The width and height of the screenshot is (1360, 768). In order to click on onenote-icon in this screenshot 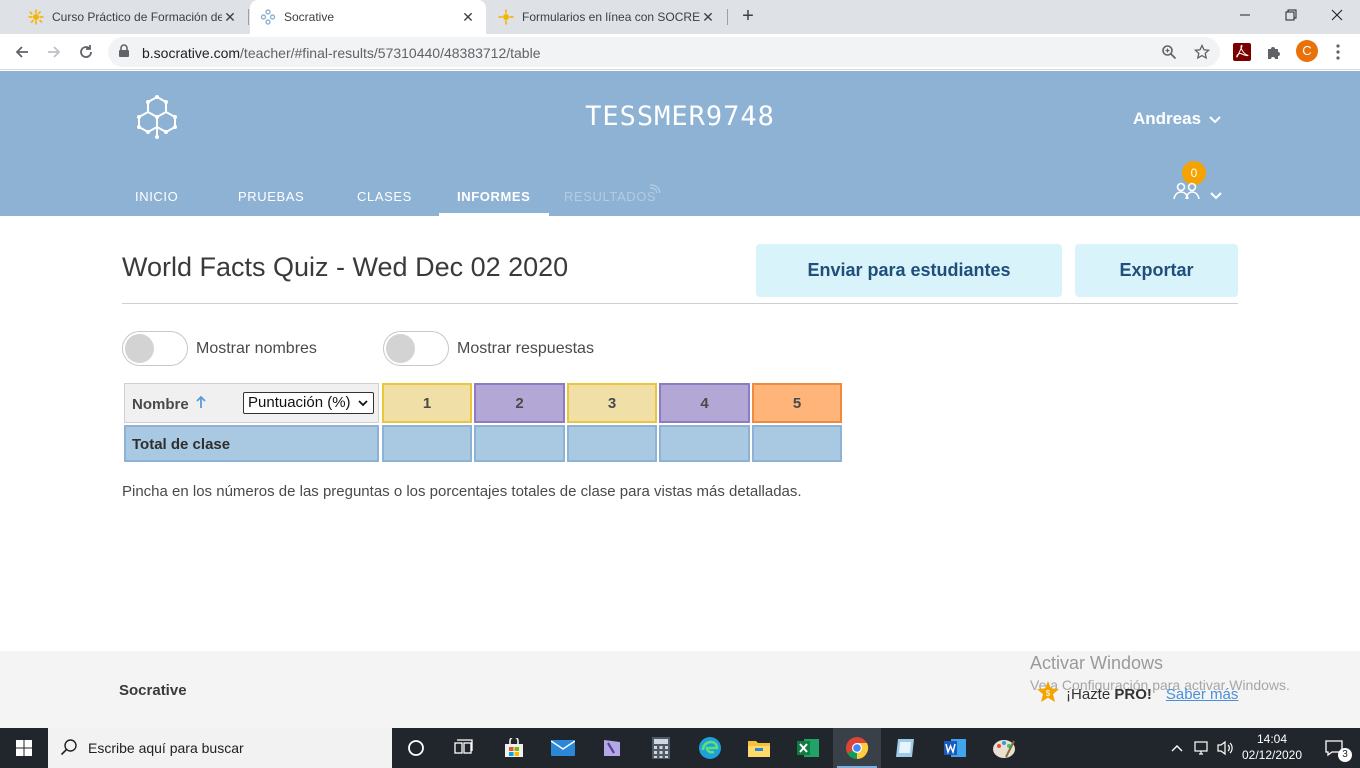, I will do `click(612, 748)`.